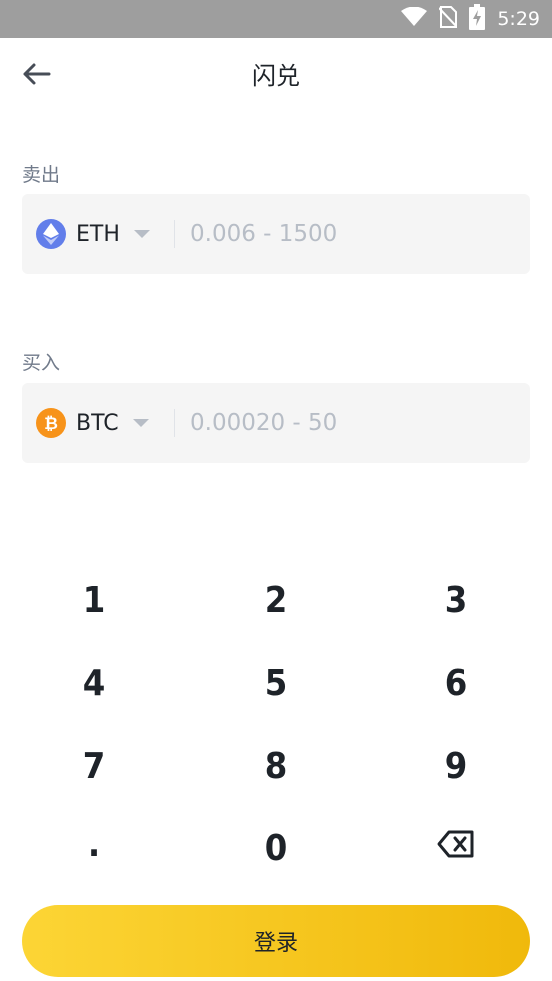 The height and width of the screenshot is (981, 552). I want to click on buy-coin-selector: ₿ BTC, so click(92, 423).